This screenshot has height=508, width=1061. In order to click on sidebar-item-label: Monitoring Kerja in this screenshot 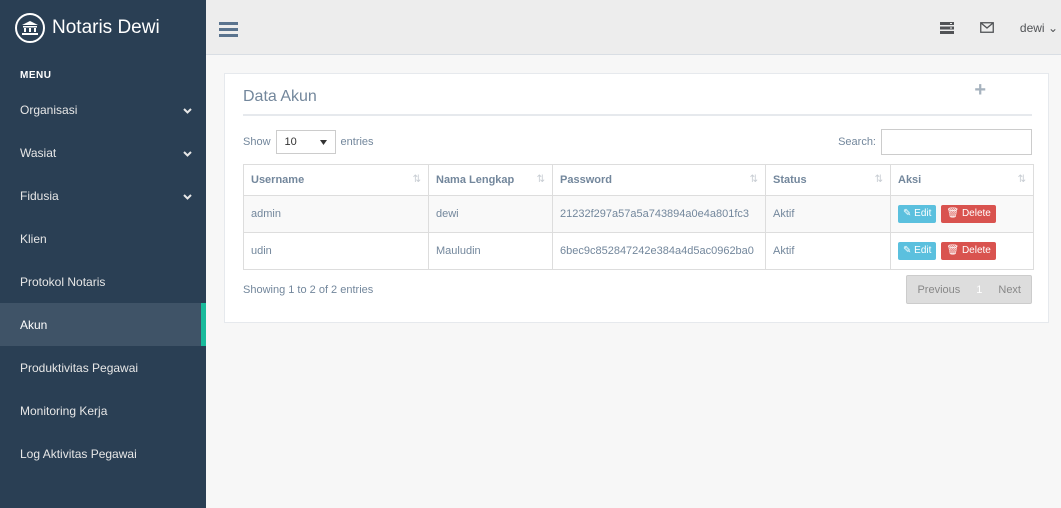, I will do `click(64, 410)`.